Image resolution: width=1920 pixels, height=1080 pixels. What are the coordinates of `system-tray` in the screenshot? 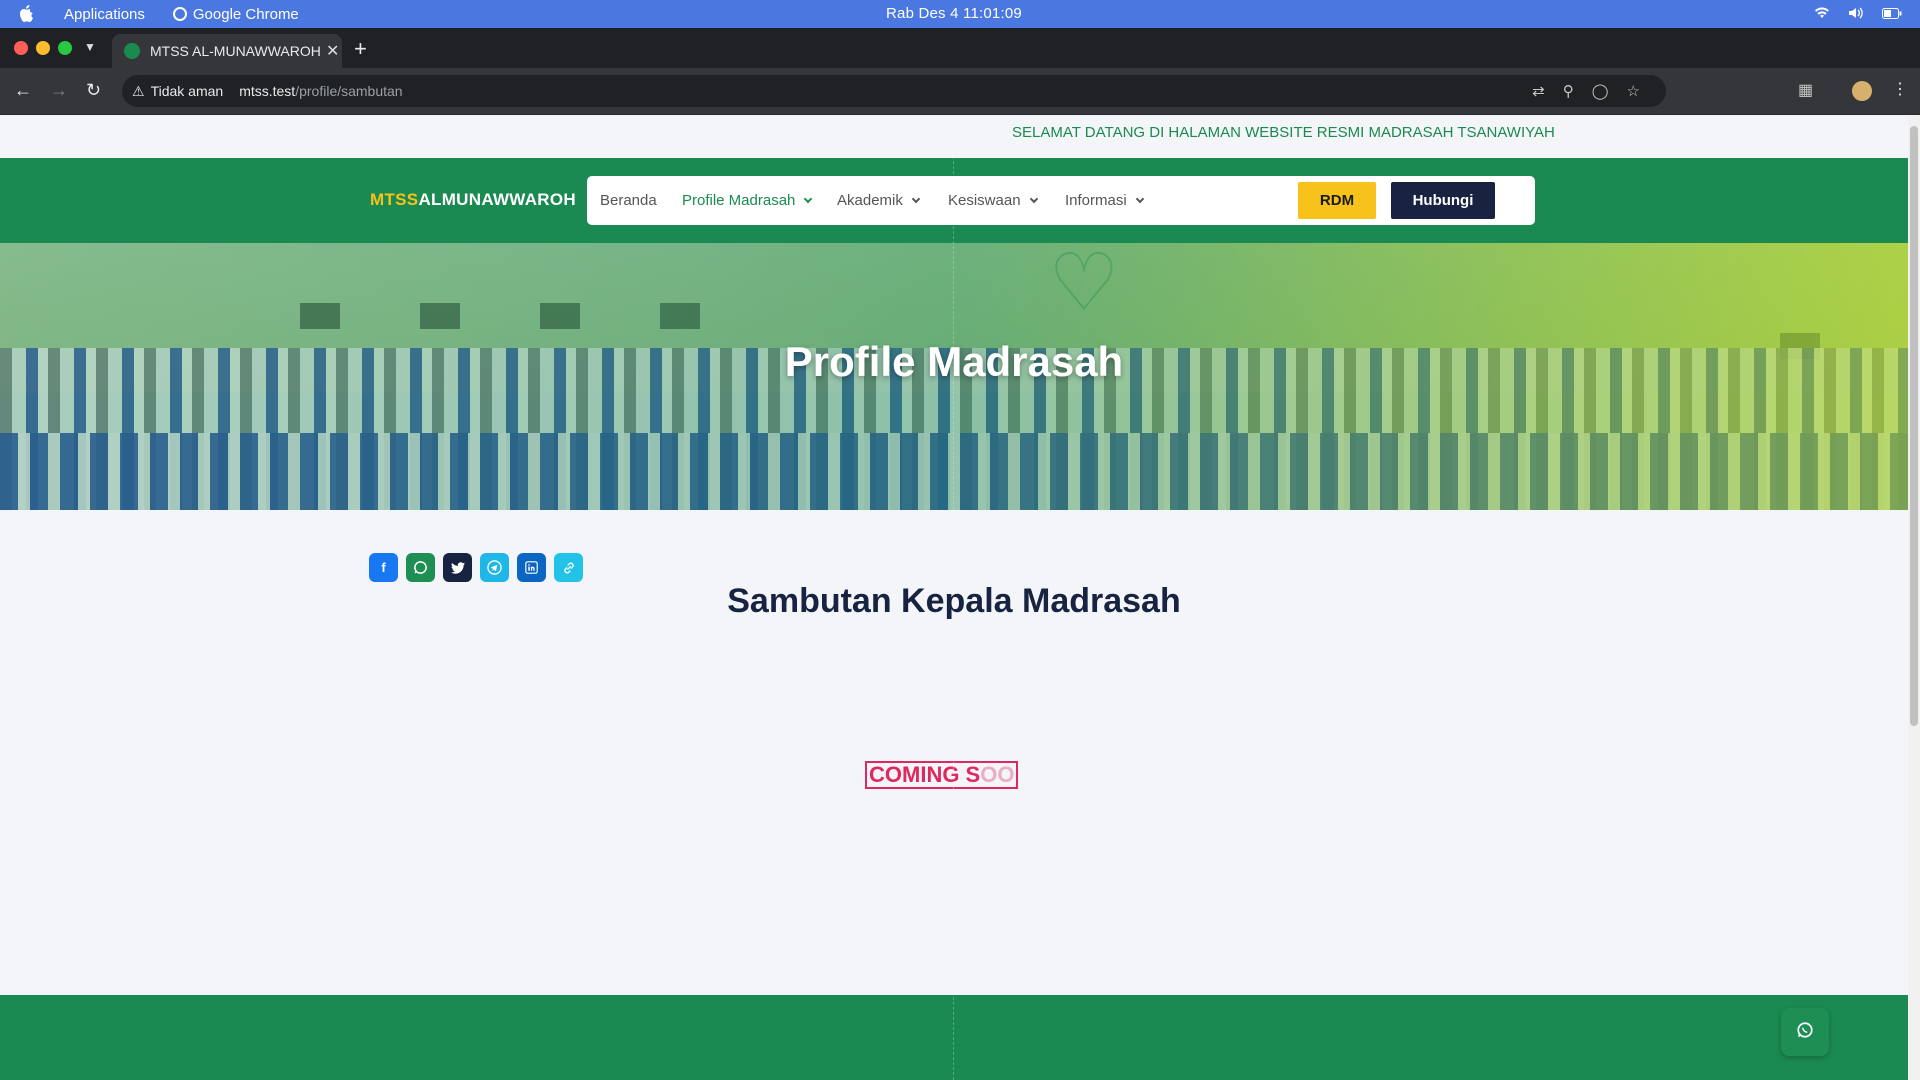 It's located at (1858, 14).